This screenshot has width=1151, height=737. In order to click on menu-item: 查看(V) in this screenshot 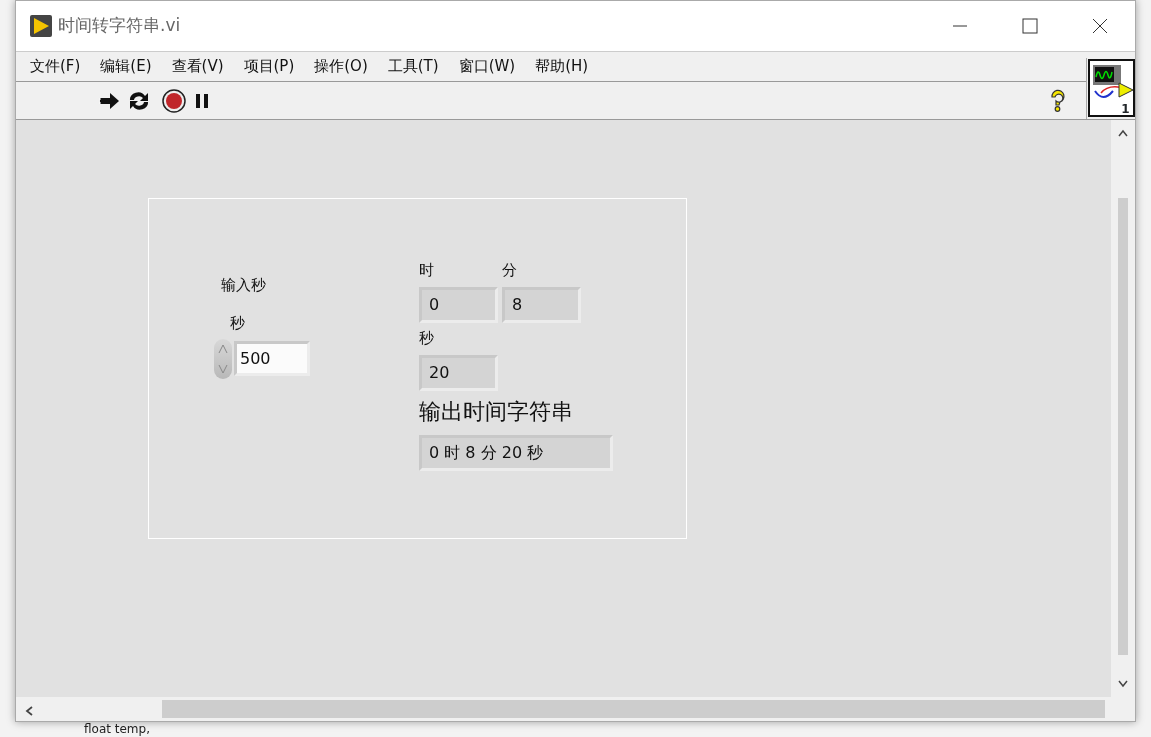, I will do `click(197, 66)`.